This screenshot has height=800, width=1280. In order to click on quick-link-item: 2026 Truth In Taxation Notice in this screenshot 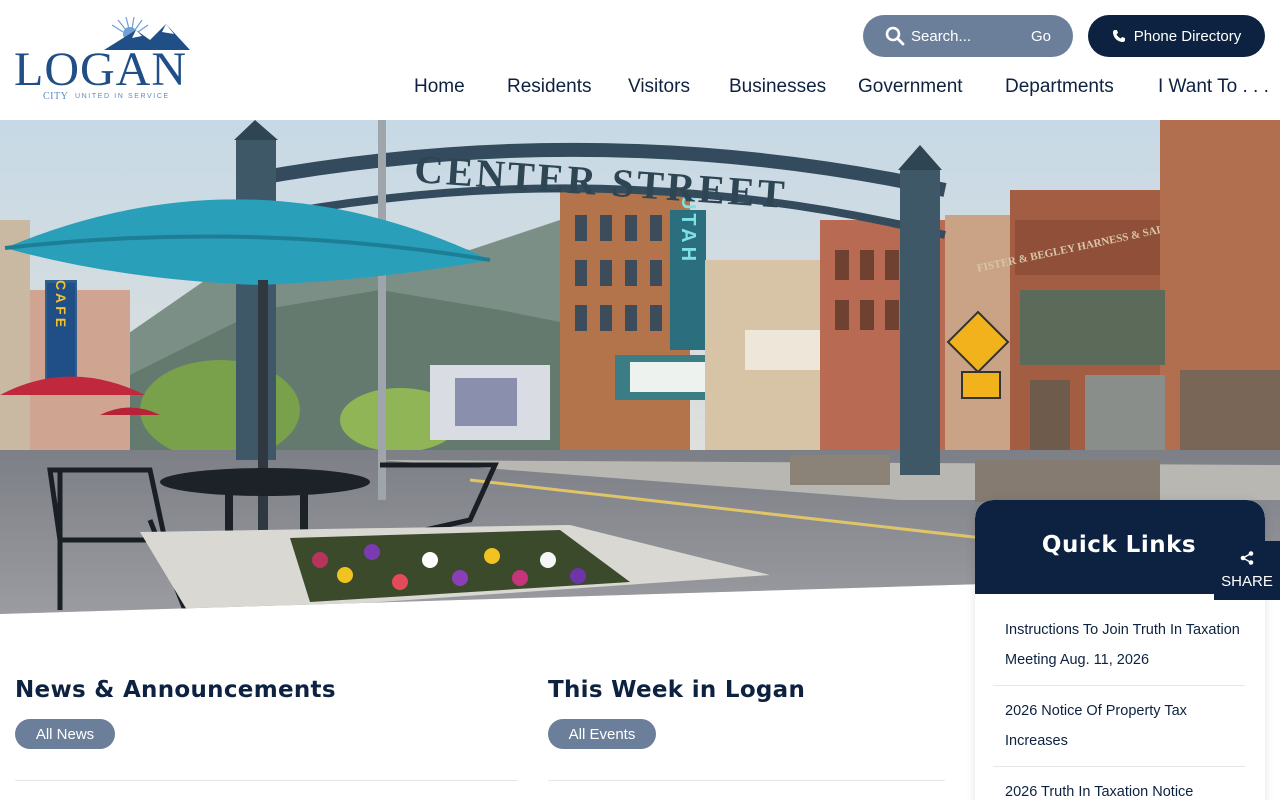, I will do `click(1125, 788)`.